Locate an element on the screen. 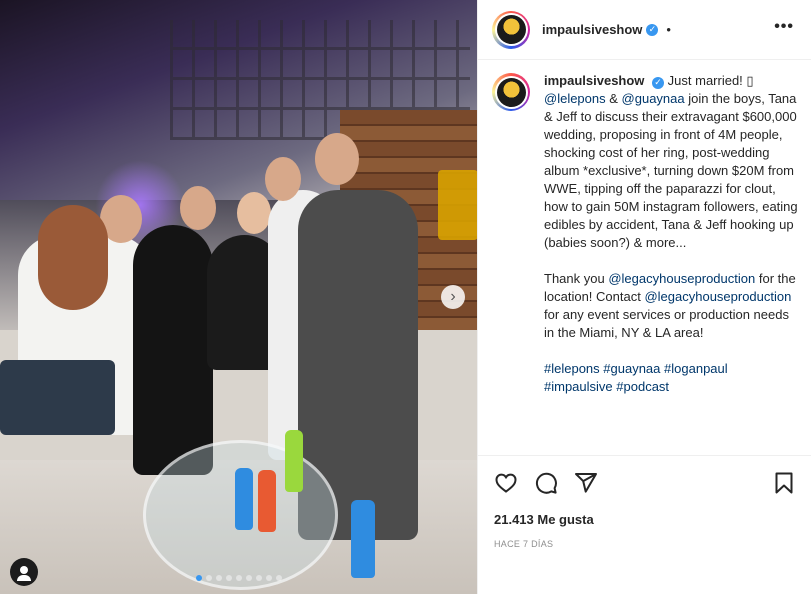  caption-avatar is located at coordinates (511, 92).